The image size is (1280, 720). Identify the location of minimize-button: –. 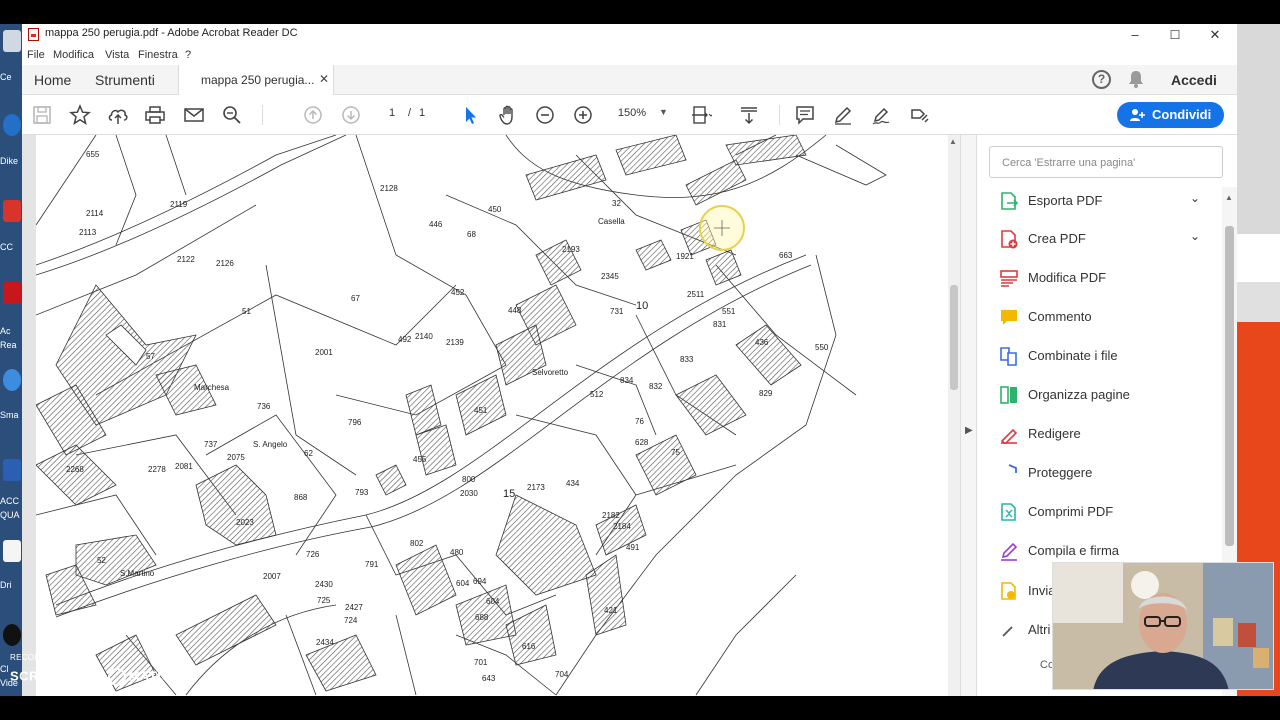
(1135, 35).